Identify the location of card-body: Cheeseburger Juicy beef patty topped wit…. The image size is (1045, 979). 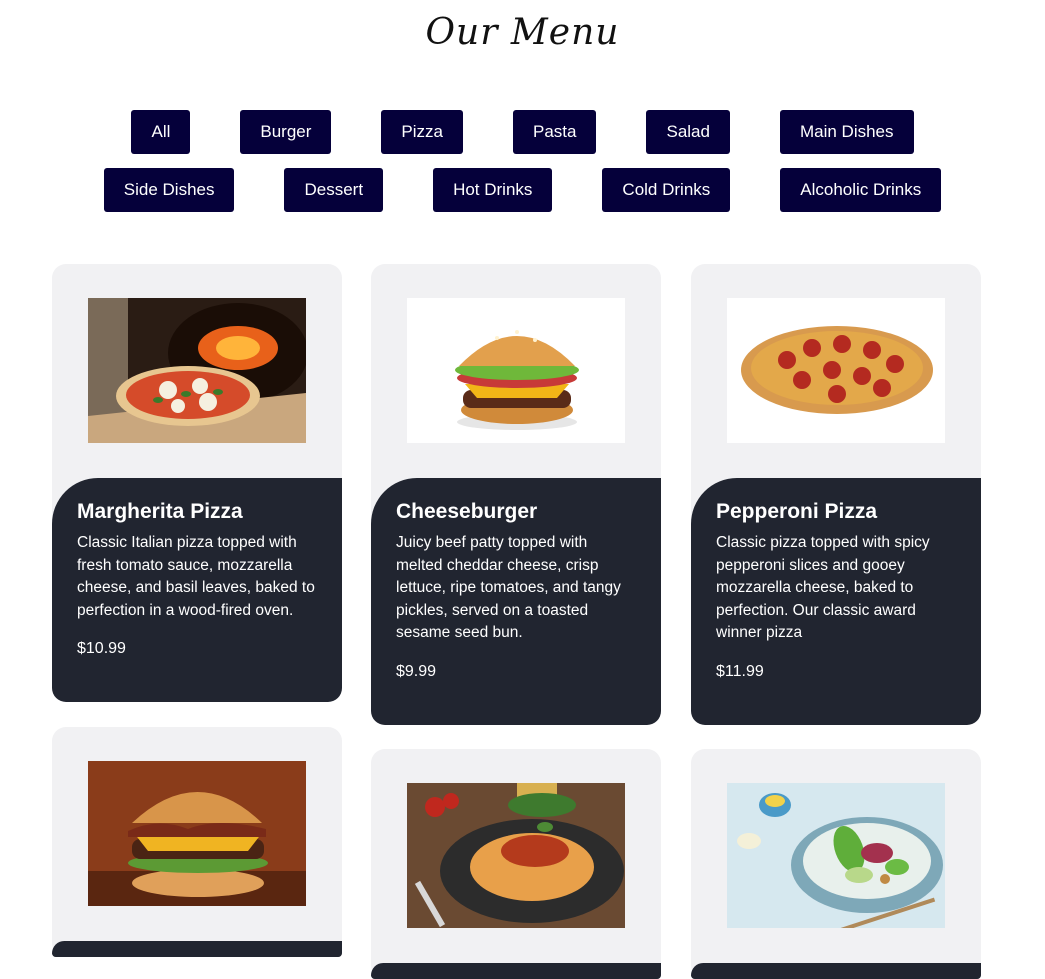
(516, 601).